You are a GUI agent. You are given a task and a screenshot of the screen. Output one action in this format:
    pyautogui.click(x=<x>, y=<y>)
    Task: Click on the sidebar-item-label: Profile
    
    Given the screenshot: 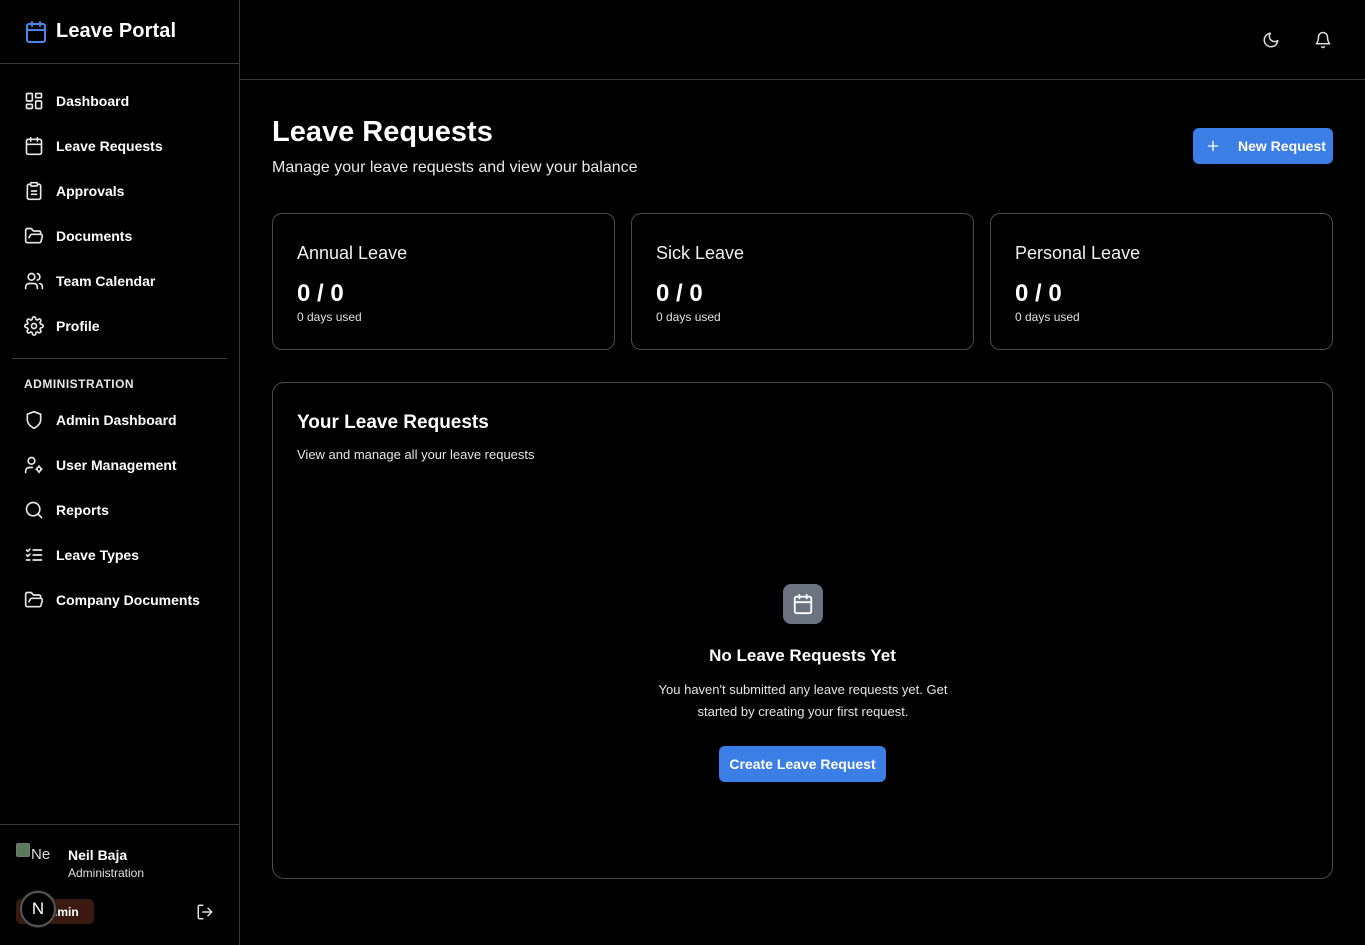 What is the action you would take?
    pyautogui.click(x=78, y=325)
    